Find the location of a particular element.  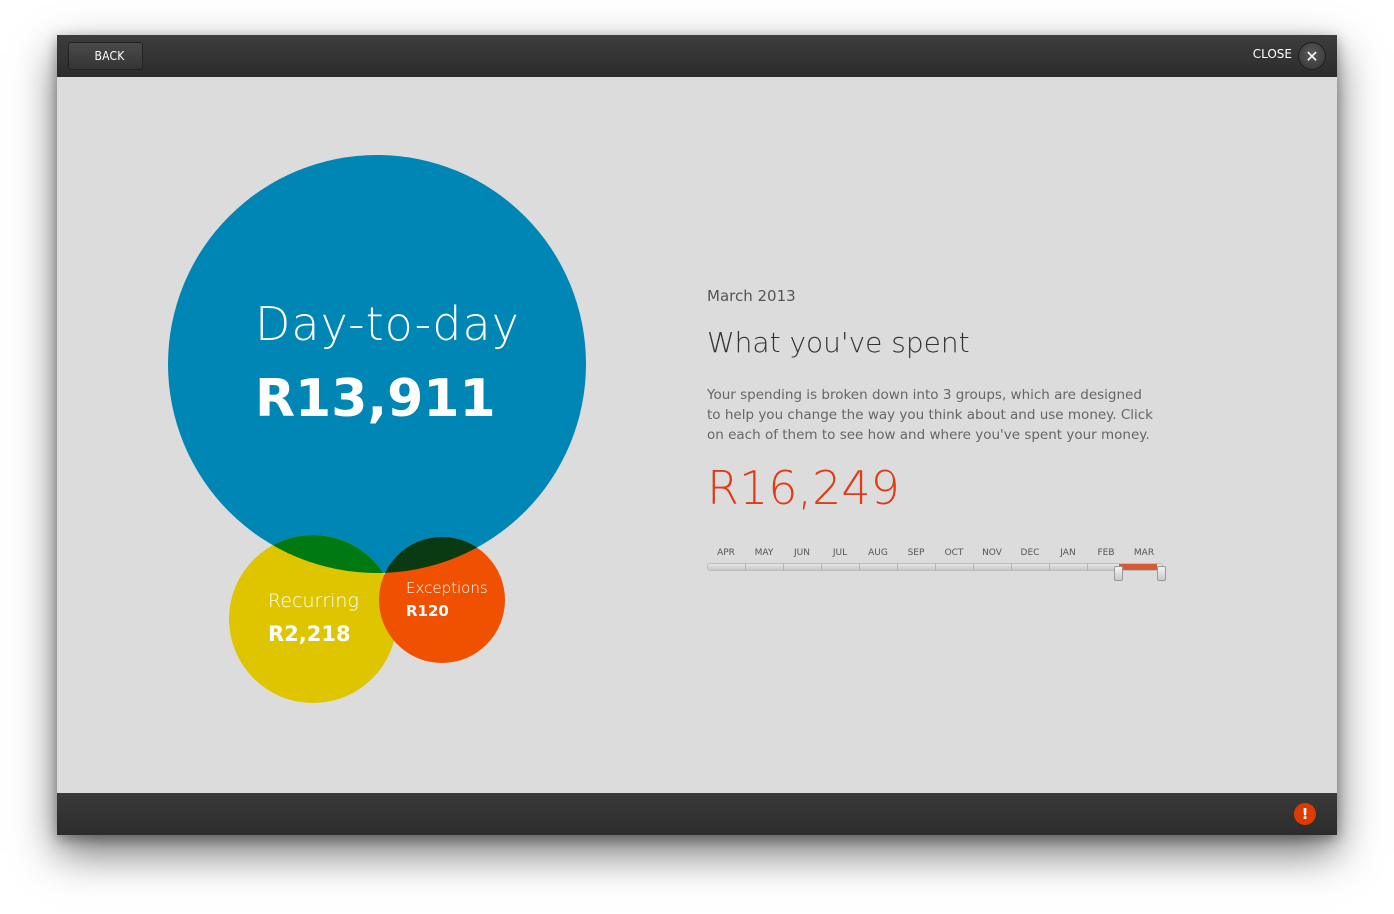

alert-glyph: ! is located at coordinates (1305, 814).